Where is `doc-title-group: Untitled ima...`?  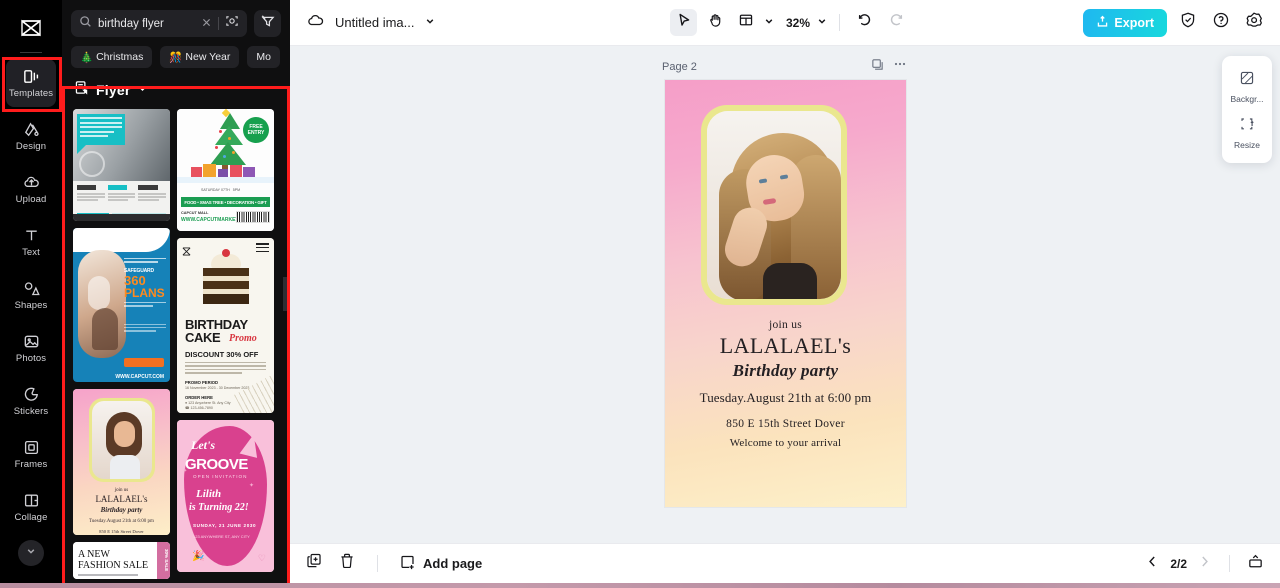
doc-title-group: Untitled ima... is located at coordinates (363, 23).